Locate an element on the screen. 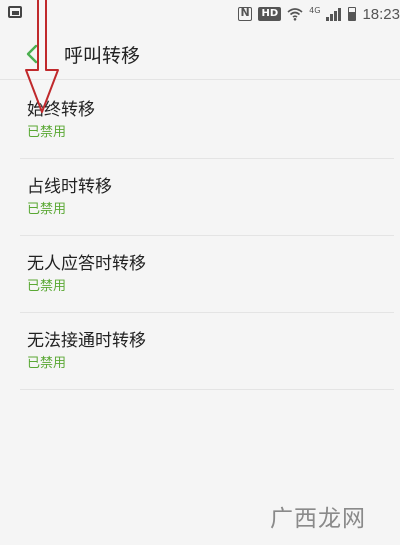 This screenshot has width=400, height=545. wifi-icon is located at coordinates (295, 14).